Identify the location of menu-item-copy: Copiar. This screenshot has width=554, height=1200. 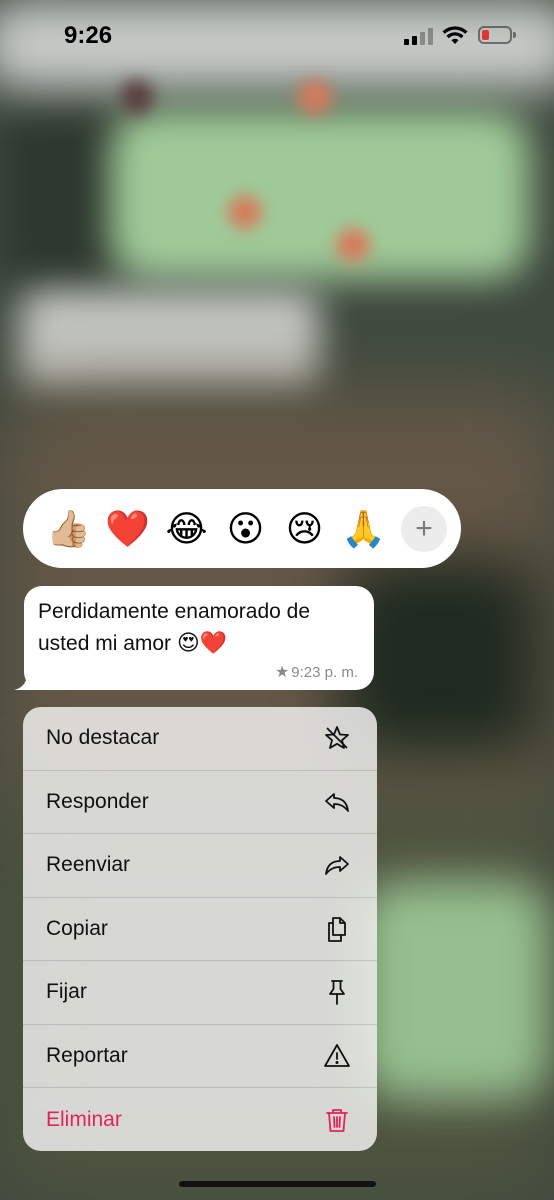
(200, 929).